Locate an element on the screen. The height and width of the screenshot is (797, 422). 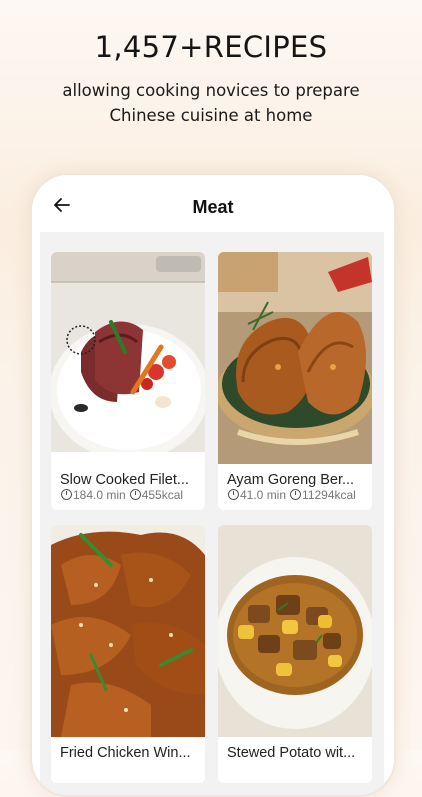
promo-headline: 1,457+RECIPES is located at coordinates (211, 47).